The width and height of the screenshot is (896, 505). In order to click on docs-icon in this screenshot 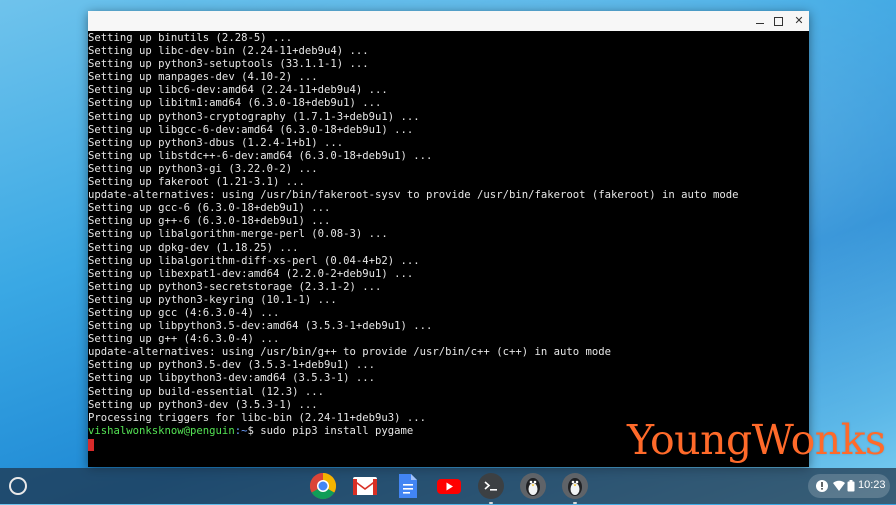, I will do `click(407, 486)`.